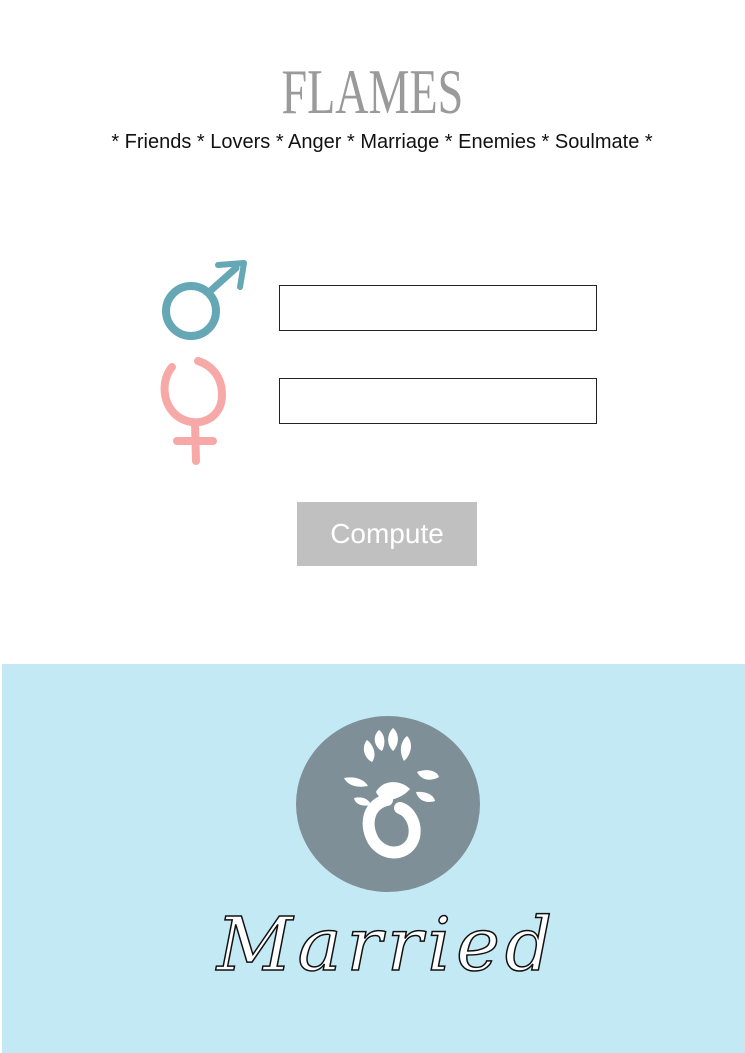 Image resolution: width=745 pixels, height=1053 pixels. I want to click on male-name-input, so click(438, 308).